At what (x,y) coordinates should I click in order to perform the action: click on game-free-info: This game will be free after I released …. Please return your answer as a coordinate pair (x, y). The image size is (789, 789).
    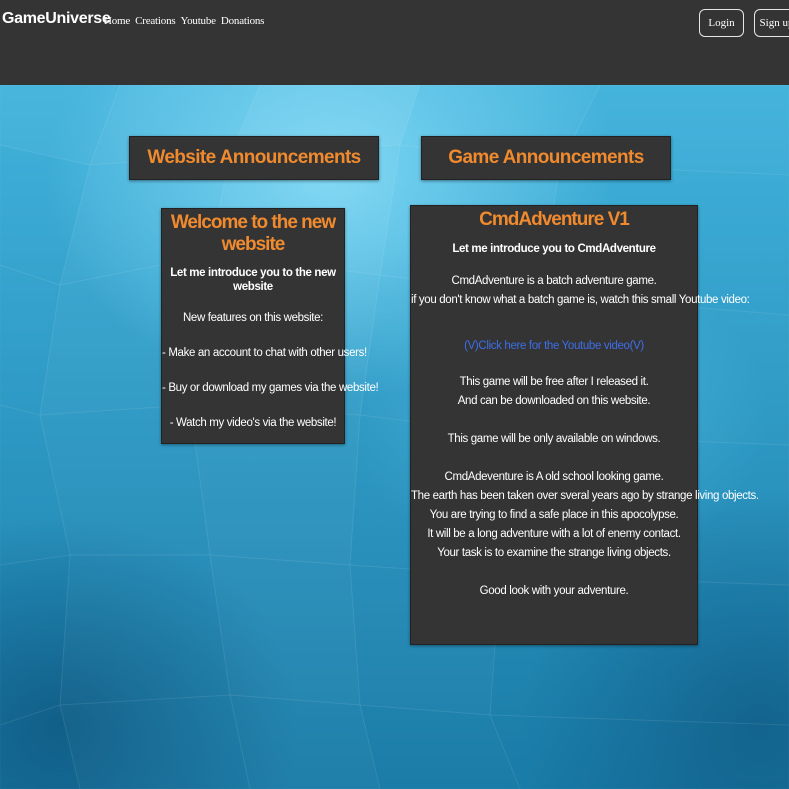
    Looking at the image, I should click on (554, 382).